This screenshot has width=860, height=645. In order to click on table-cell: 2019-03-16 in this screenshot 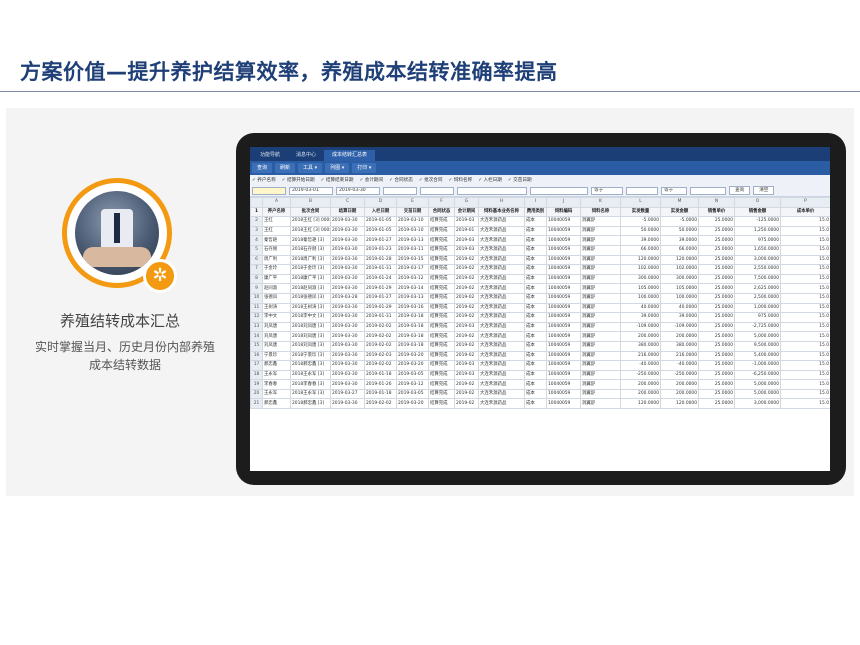, I will do `click(412, 308)`.